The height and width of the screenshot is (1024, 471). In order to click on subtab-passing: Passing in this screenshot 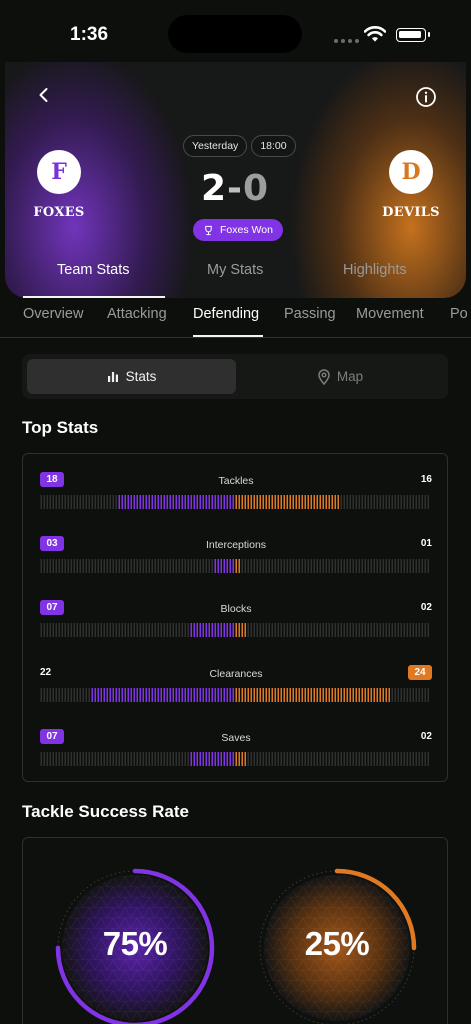, I will do `click(310, 314)`.